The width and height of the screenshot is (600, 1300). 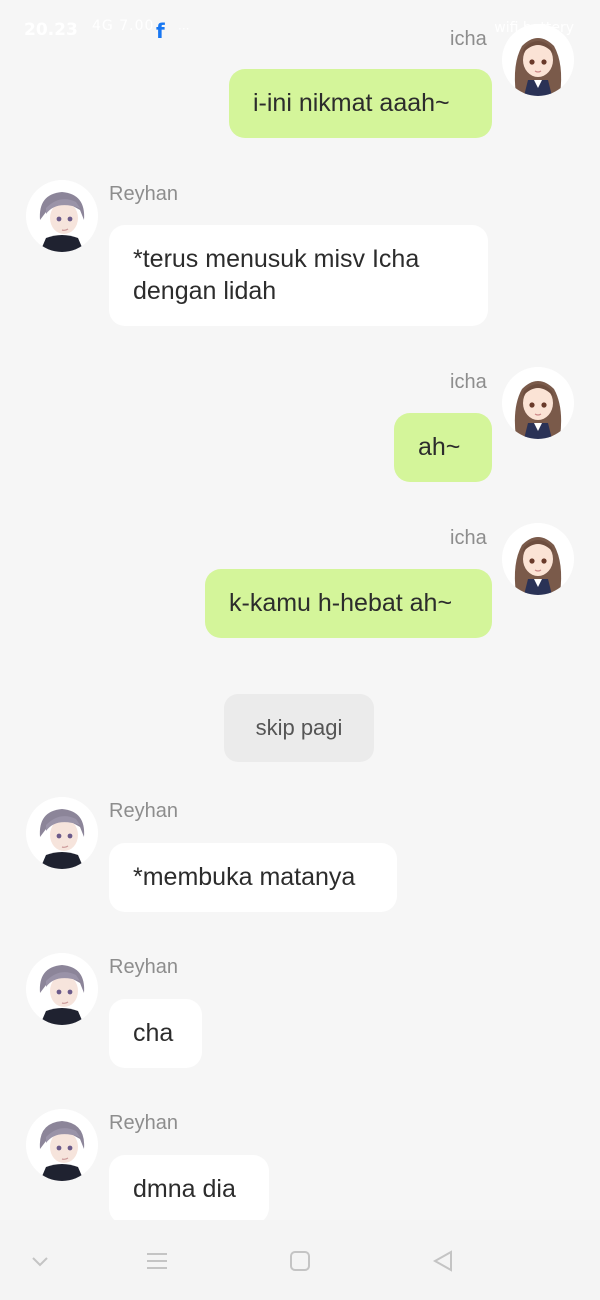 What do you see at coordinates (189, 1187) in the screenshot?
I see `message-bubble: dmna dia` at bounding box center [189, 1187].